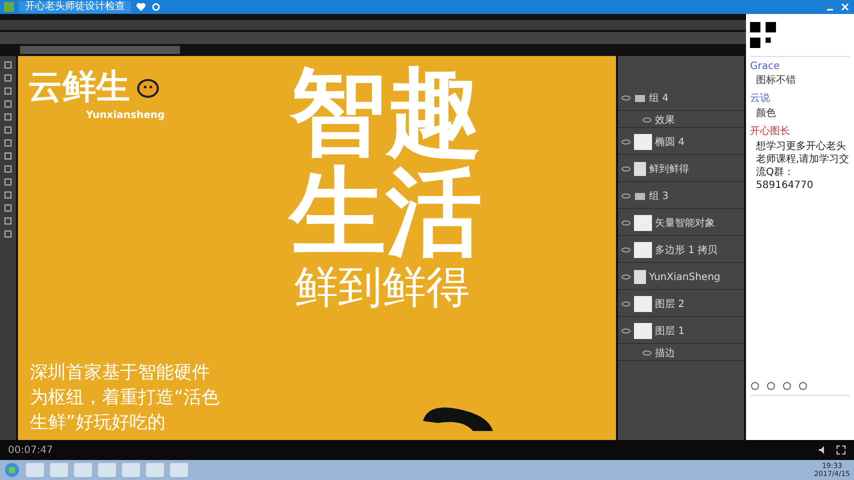  Describe the element at coordinates (665, 120) in the screenshot. I see `layer-name: 效果` at that location.